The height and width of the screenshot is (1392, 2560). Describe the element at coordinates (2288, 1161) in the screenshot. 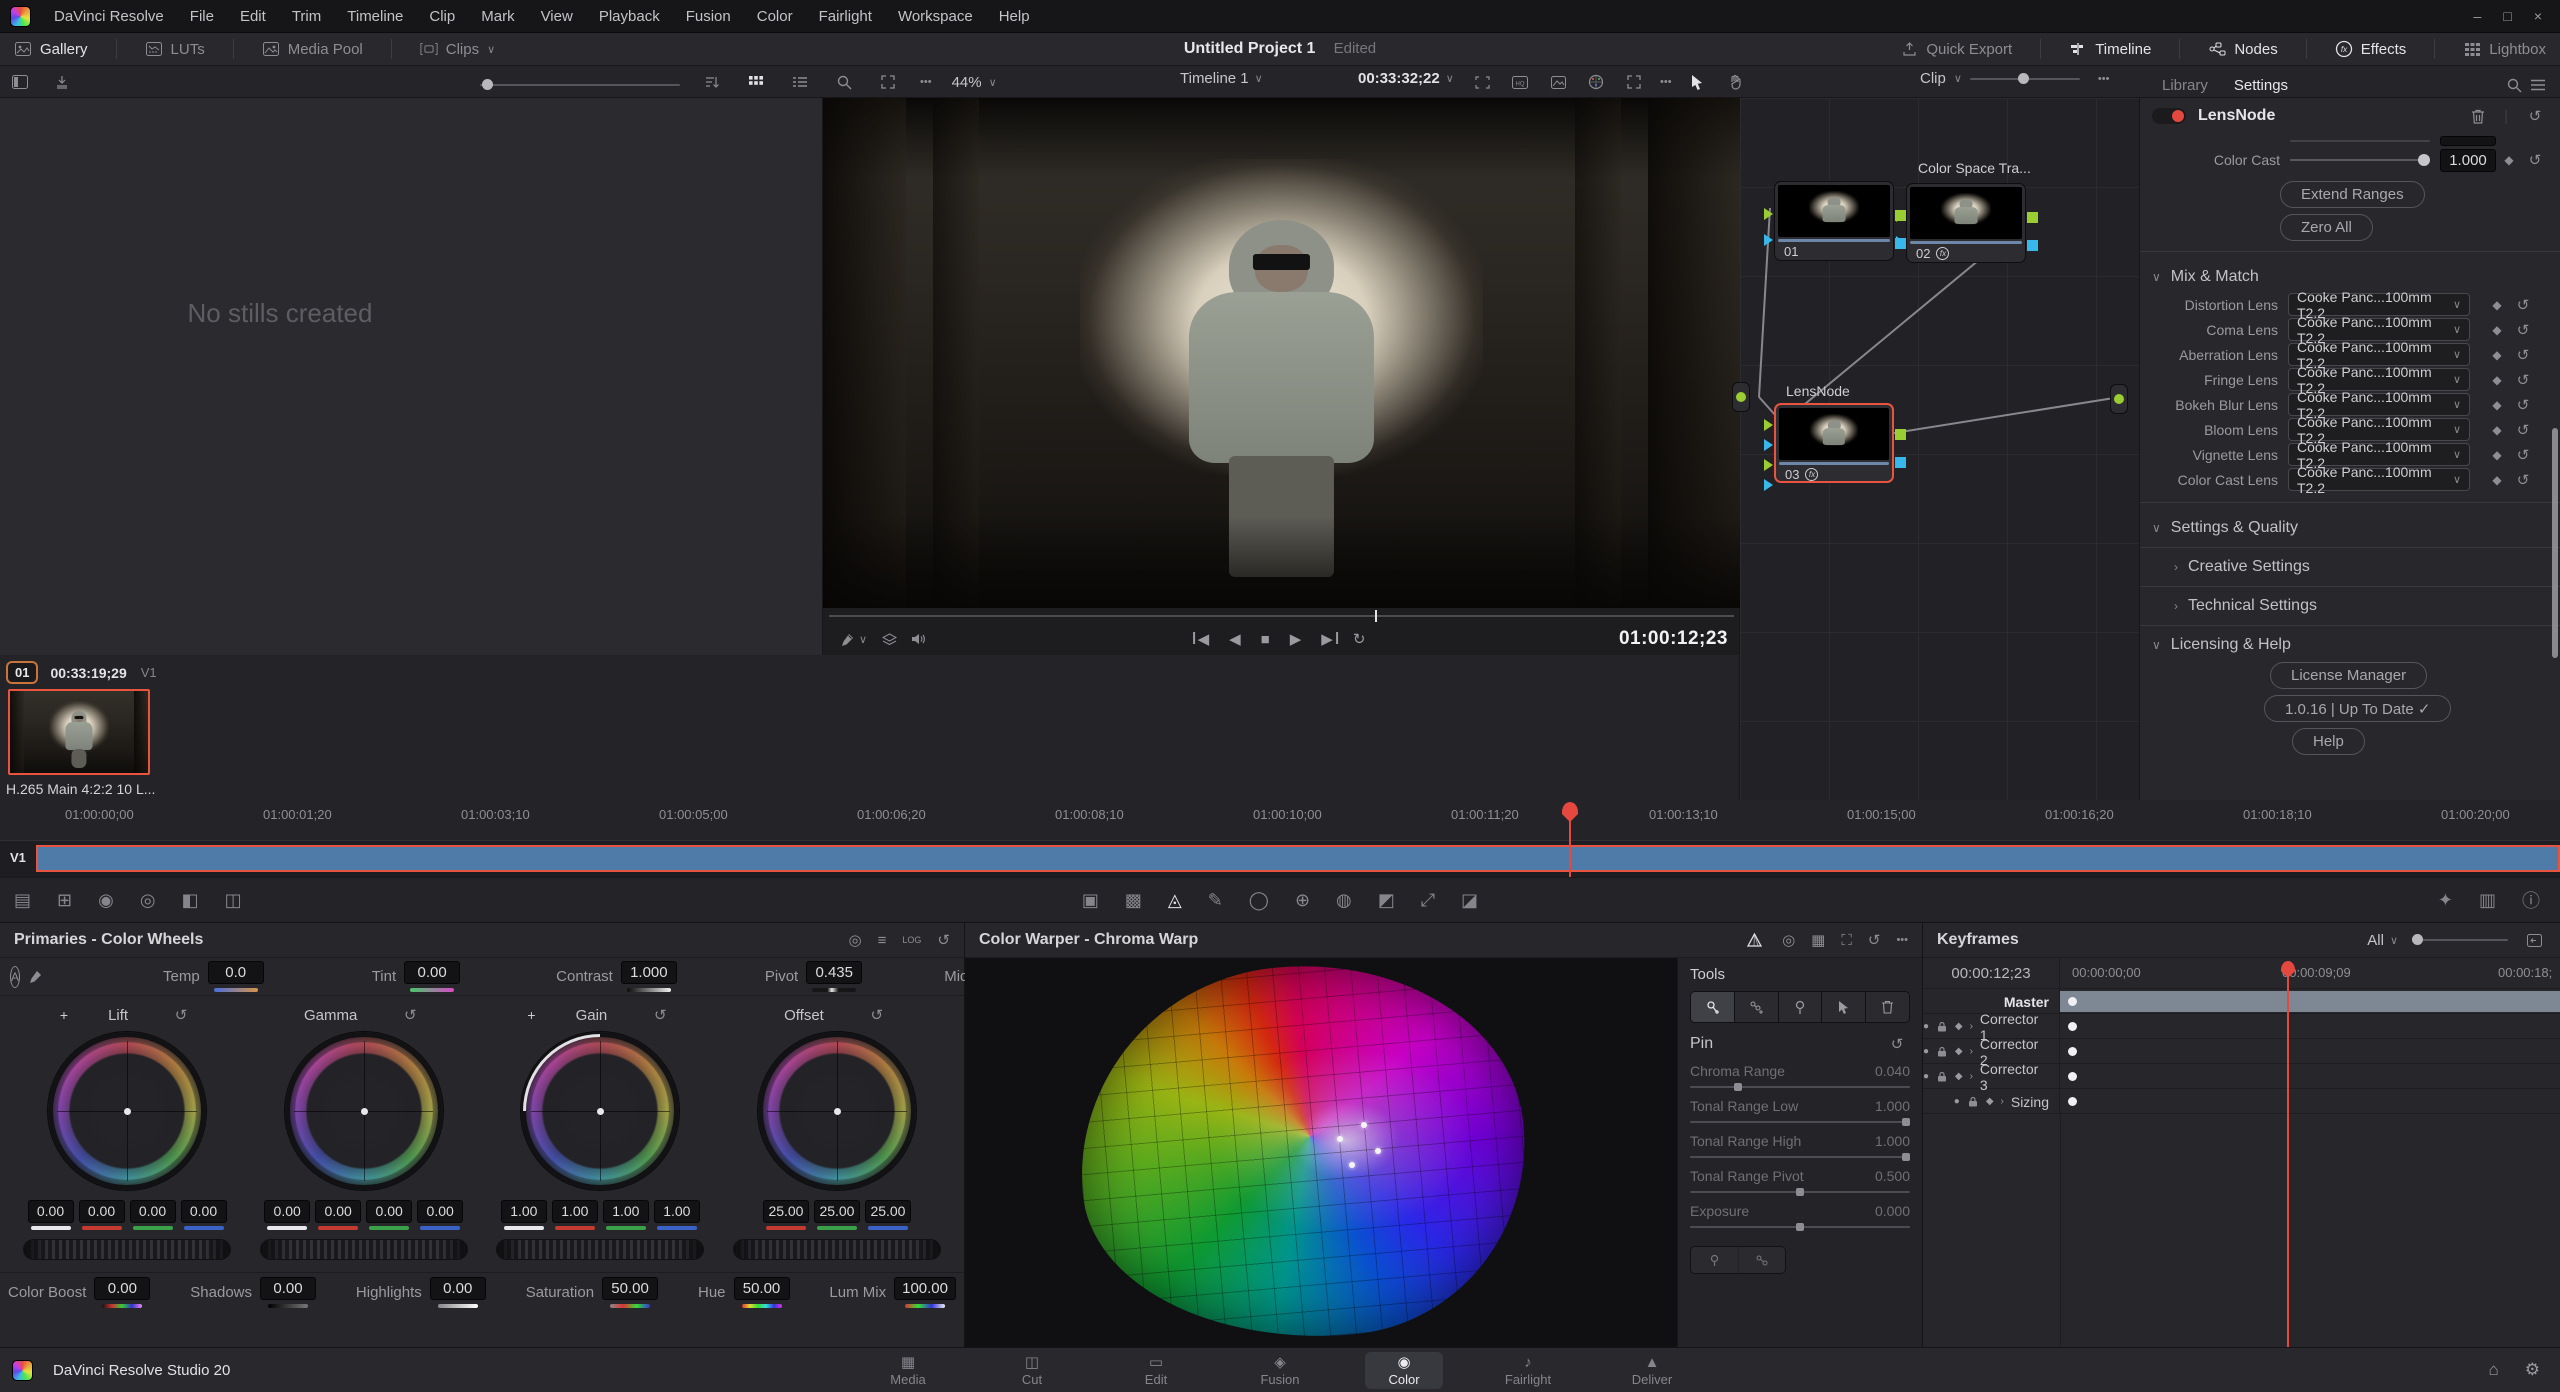

I see `keyframes-playhead-line` at that location.